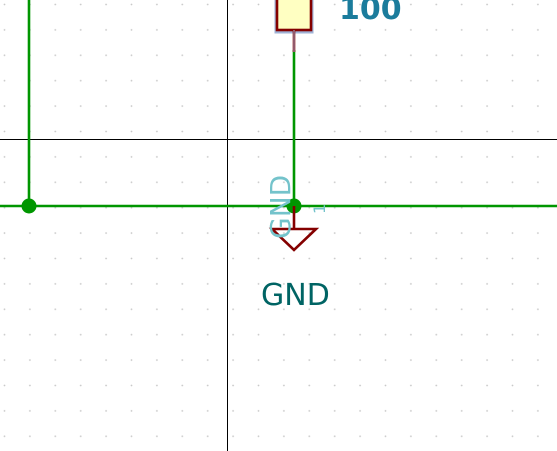 The height and width of the screenshot is (451, 557). What do you see at coordinates (294, 16) in the screenshot?
I see `resistor-body` at bounding box center [294, 16].